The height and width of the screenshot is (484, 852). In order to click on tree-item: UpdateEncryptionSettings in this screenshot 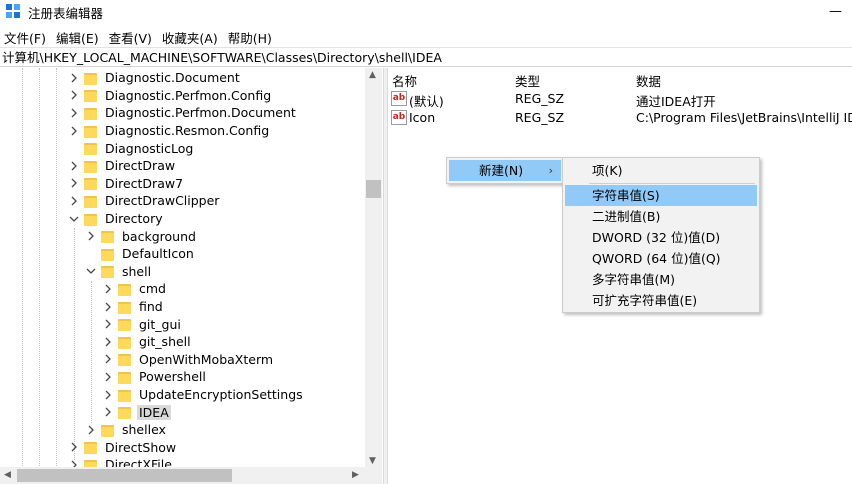, I will do `click(203, 395)`.